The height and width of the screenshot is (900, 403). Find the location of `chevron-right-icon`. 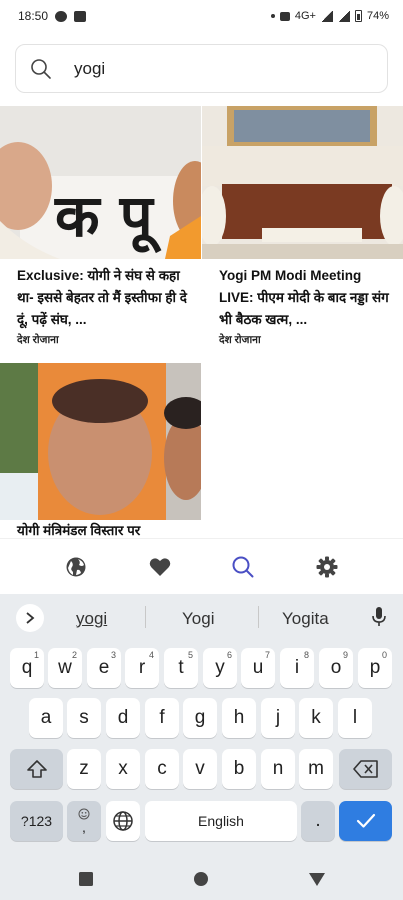

chevron-right-icon is located at coordinates (30, 618).